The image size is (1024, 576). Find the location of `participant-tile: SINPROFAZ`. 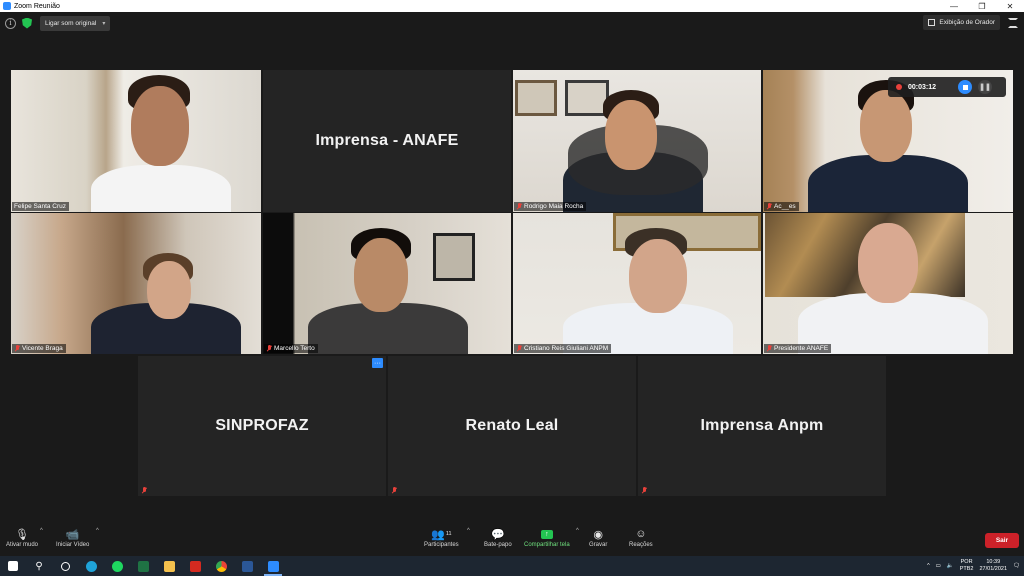

participant-tile: SINPROFAZ is located at coordinates (262, 426).